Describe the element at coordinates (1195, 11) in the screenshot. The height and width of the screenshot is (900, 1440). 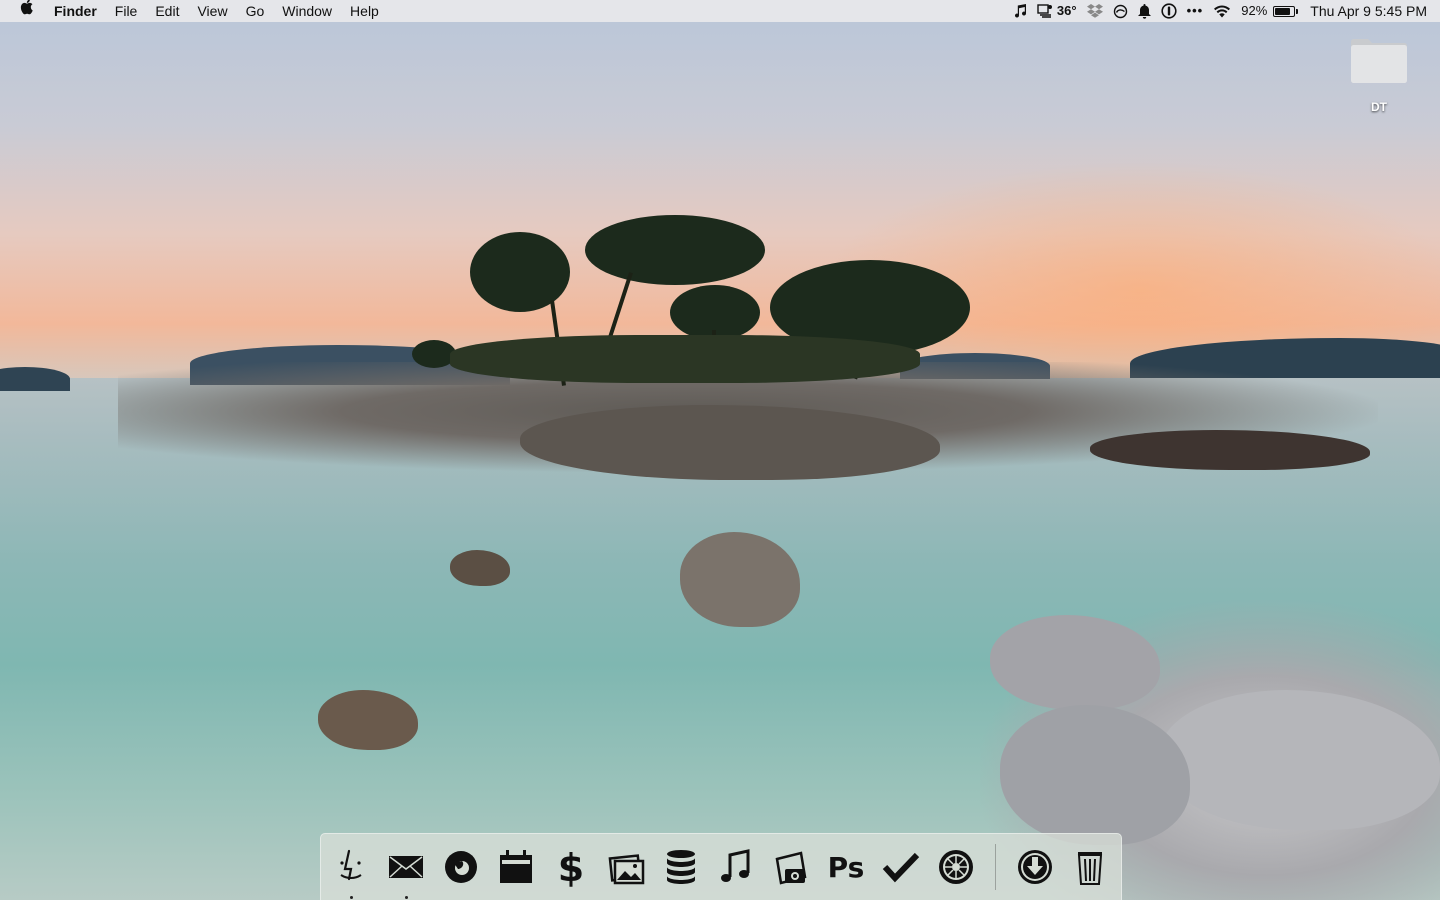
I see `more-icon: •••` at that location.